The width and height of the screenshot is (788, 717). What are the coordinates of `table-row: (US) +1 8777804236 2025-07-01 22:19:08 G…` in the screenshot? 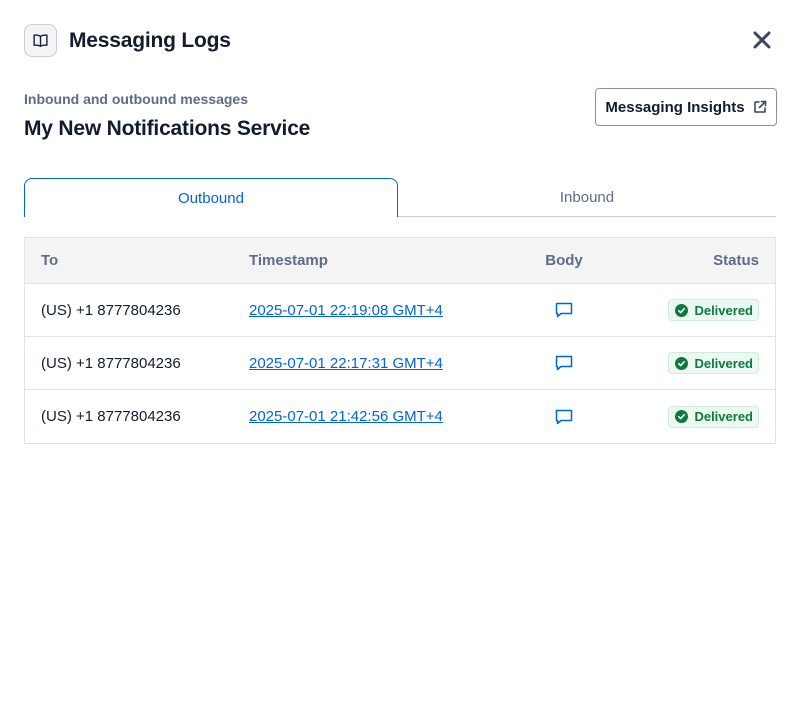 It's located at (400, 310).